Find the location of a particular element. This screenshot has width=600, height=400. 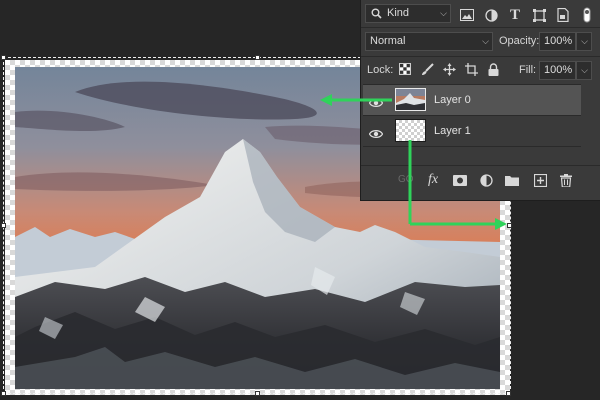

lock-image-icon is located at coordinates (427, 69).